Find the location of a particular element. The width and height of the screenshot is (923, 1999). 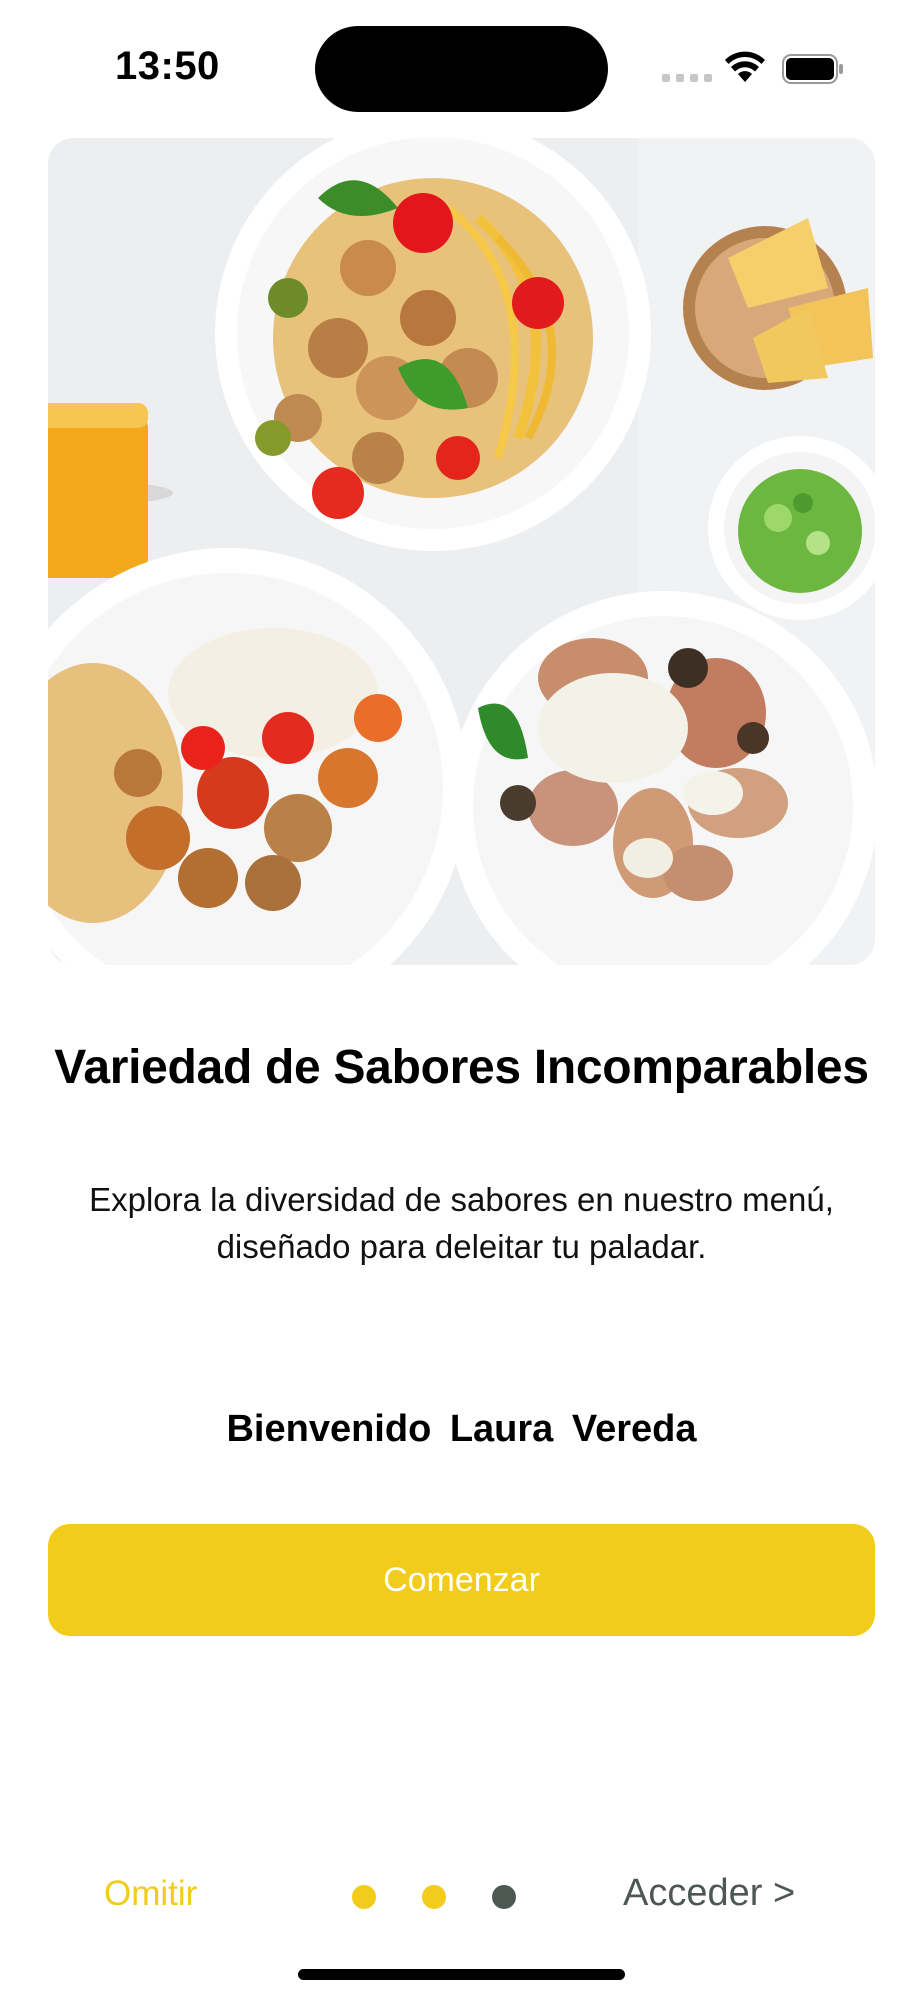

start-button: Comenzar is located at coordinates (461, 1580).